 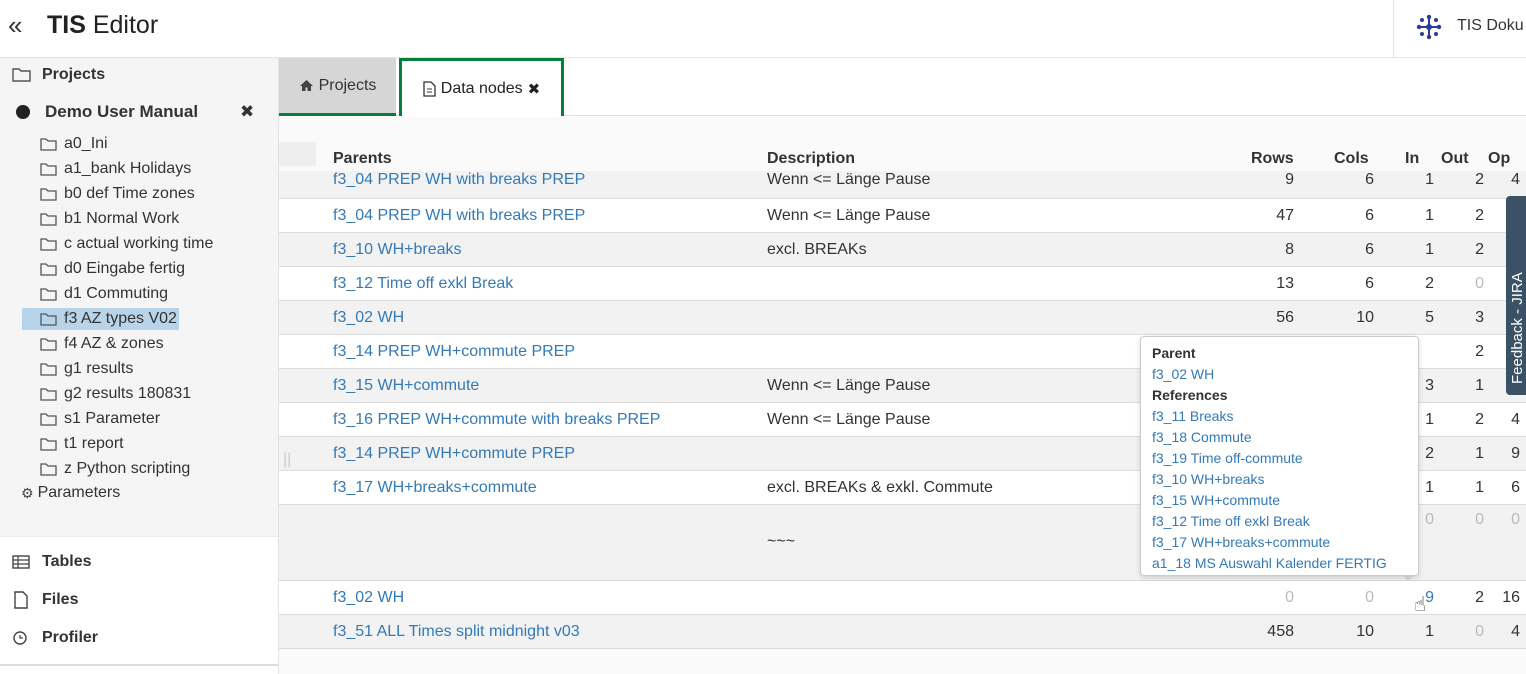 What do you see at coordinates (103, 25) in the screenshot?
I see `app-title: TIS Editor` at bounding box center [103, 25].